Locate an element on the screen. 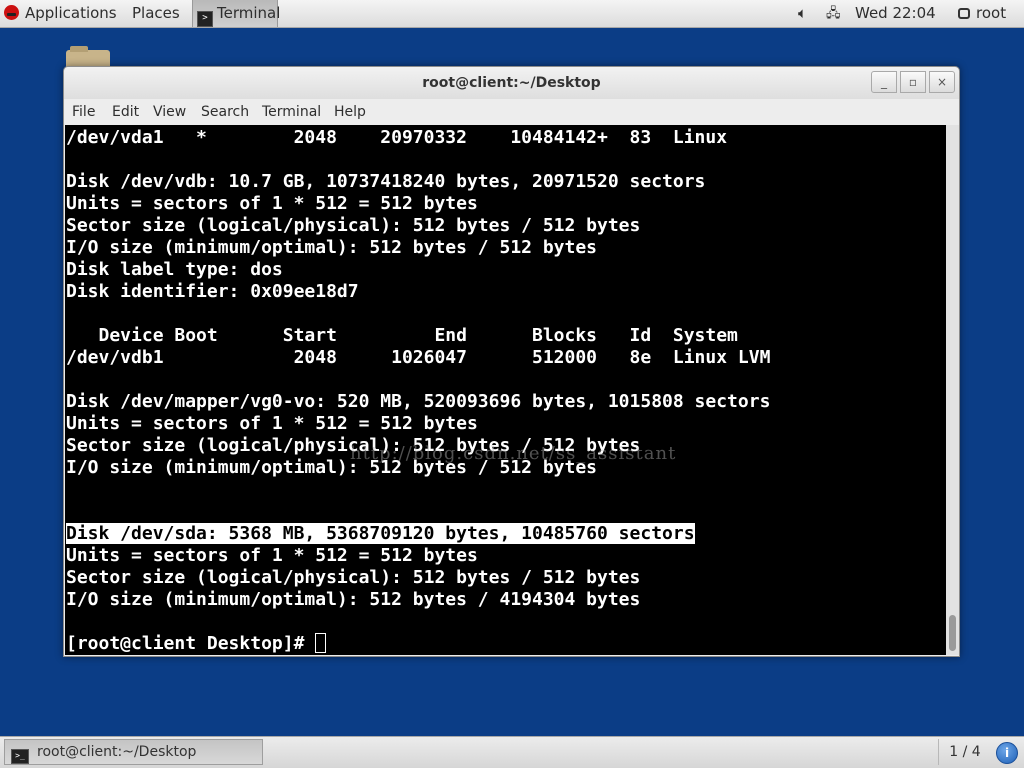  menu-terminal: Terminal is located at coordinates (291, 112).